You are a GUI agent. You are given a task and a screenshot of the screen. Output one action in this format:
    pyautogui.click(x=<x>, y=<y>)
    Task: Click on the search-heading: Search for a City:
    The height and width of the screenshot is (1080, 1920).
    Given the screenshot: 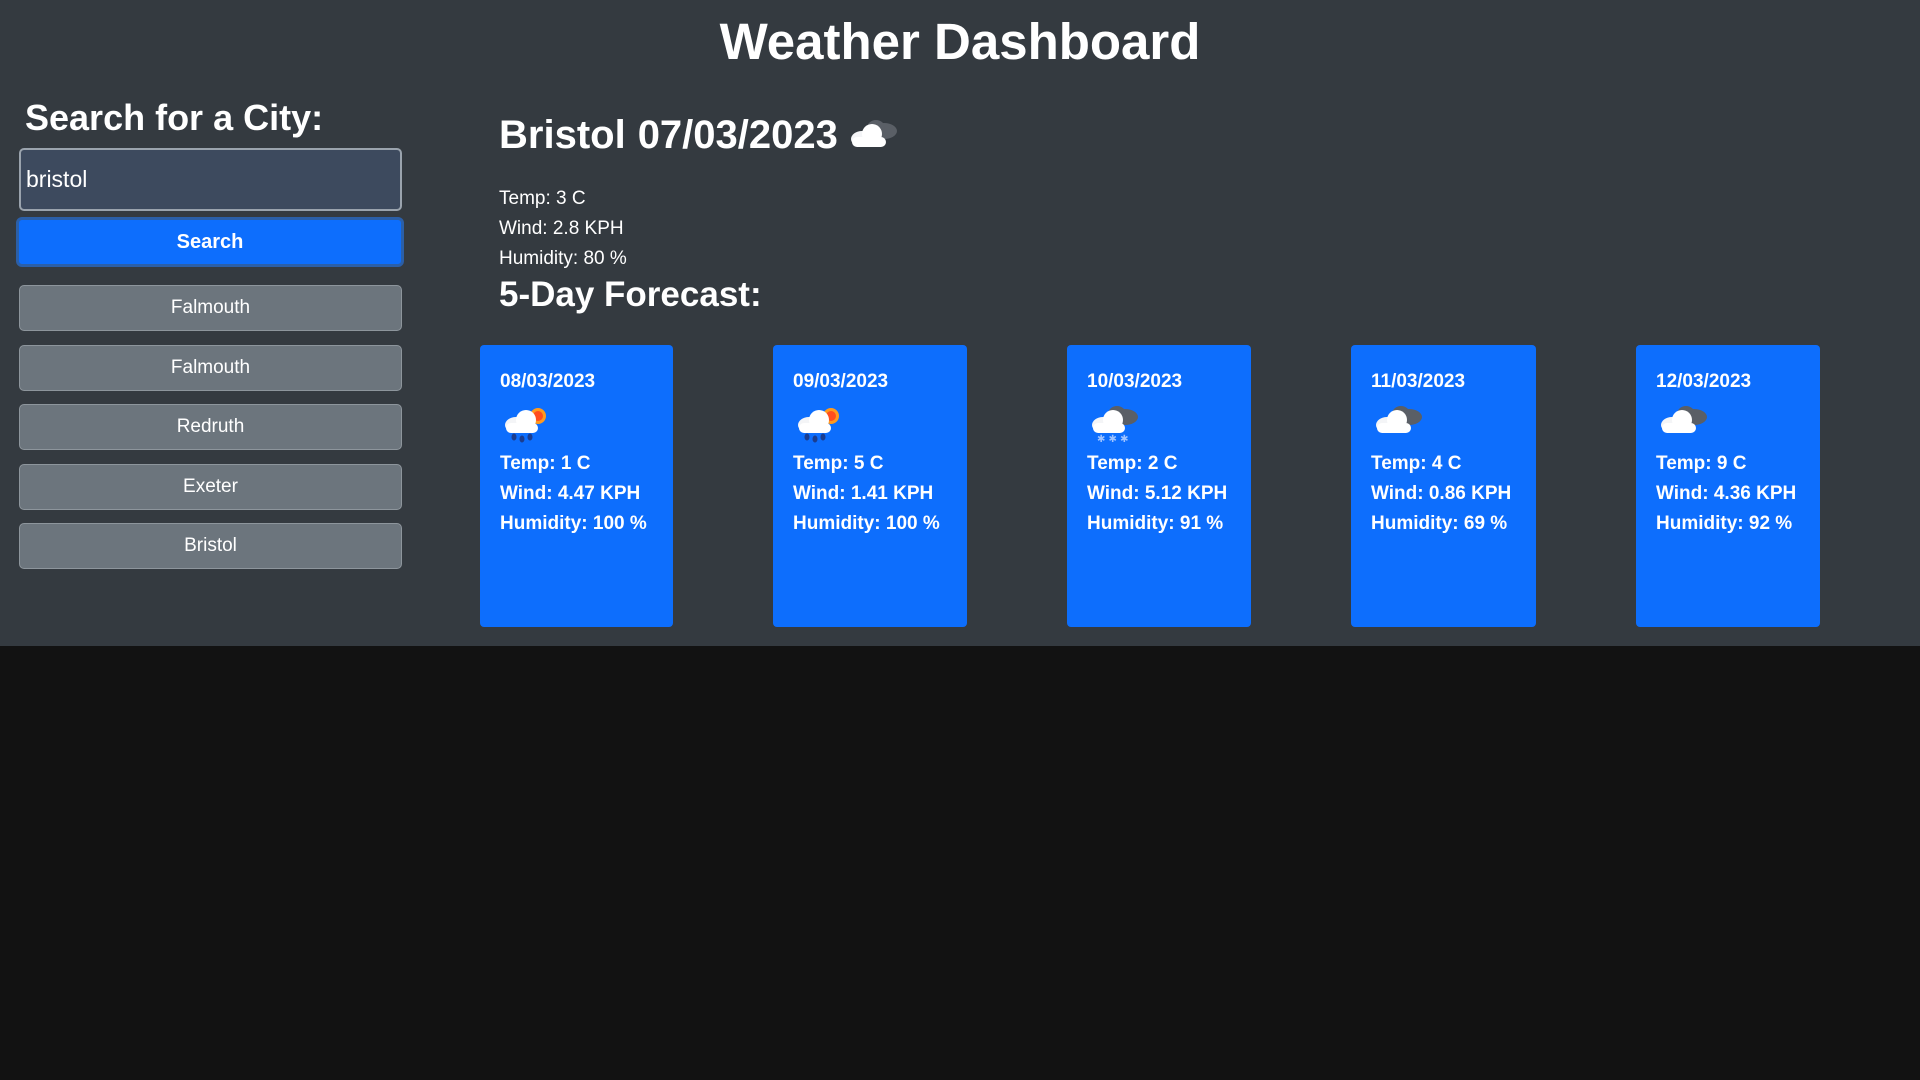 What is the action you would take?
    pyautogui.click(x=174, y=117)
    